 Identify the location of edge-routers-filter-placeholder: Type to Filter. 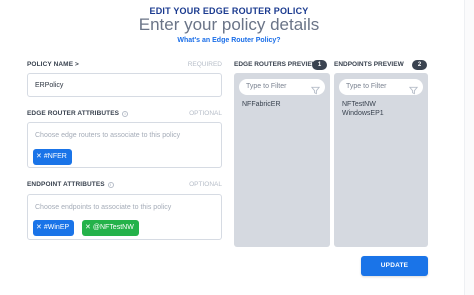
(266, 86).